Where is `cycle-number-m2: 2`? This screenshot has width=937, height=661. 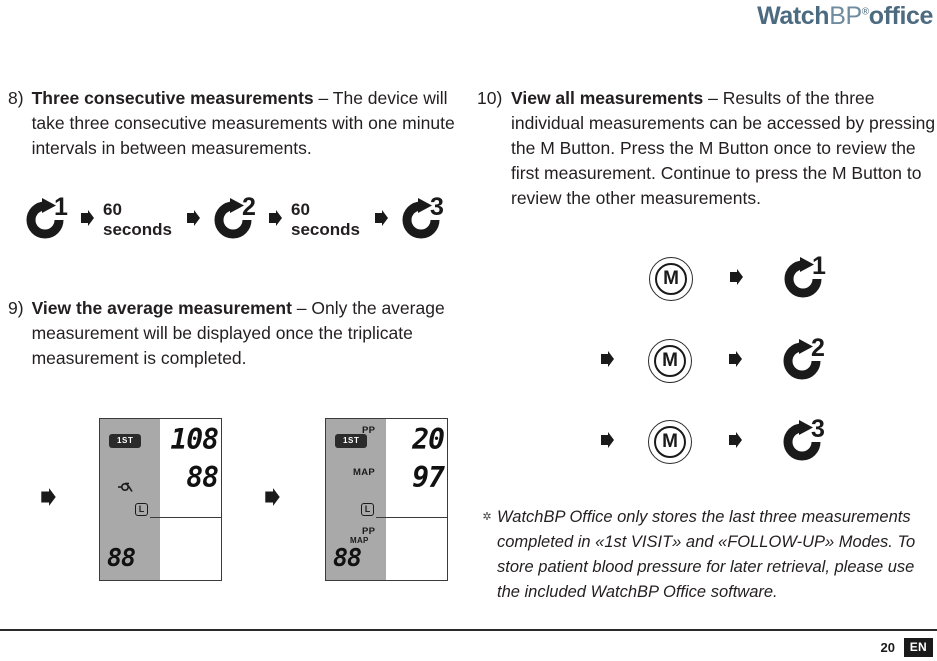
cycle-number-m2: 2 is located at coordinates (818, 348).